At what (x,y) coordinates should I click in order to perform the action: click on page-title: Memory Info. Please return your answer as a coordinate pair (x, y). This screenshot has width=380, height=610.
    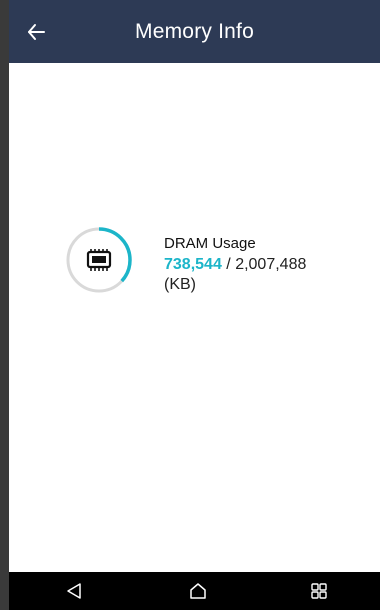
    Looking at the image, I should click on (194, 31).